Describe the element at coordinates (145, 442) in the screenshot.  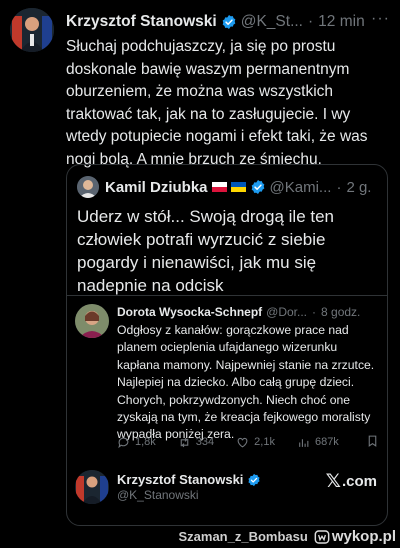
I see `reply-count: 1,8k` at that location.